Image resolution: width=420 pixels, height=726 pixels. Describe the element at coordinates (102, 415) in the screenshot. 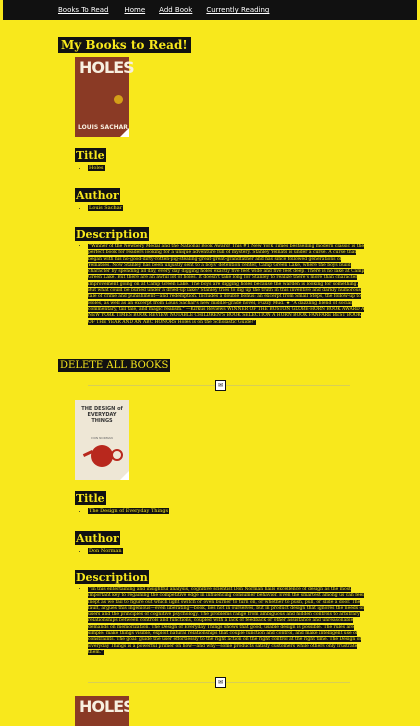

I see `cover-title: THE DESIGN of EVERYDAY THINGS` at that location.